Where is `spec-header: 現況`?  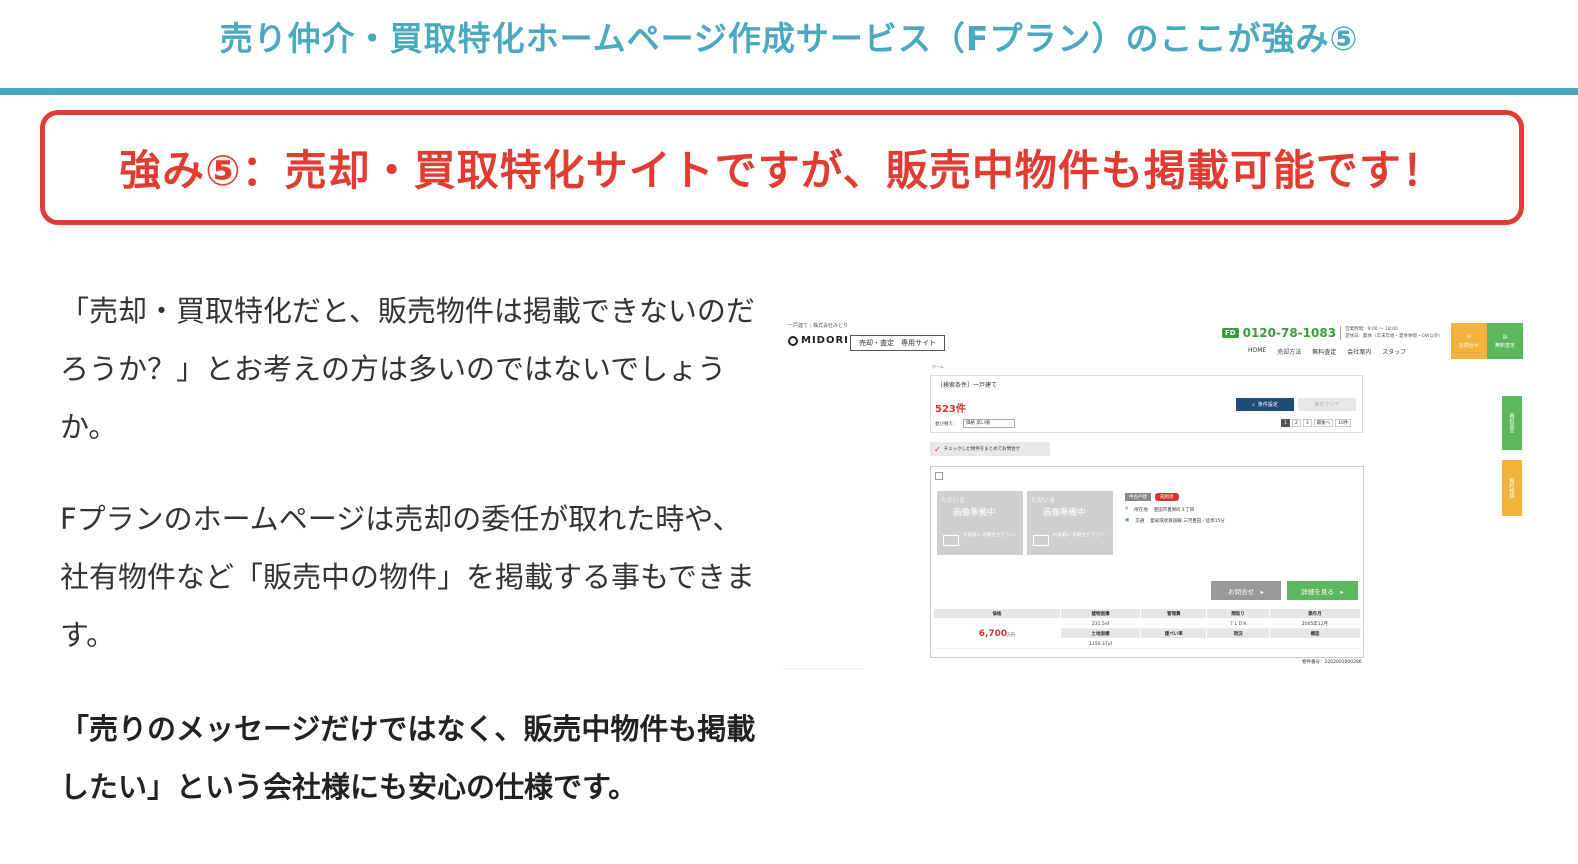 spec-header: 現況 is located at coordinates (1238, 633).